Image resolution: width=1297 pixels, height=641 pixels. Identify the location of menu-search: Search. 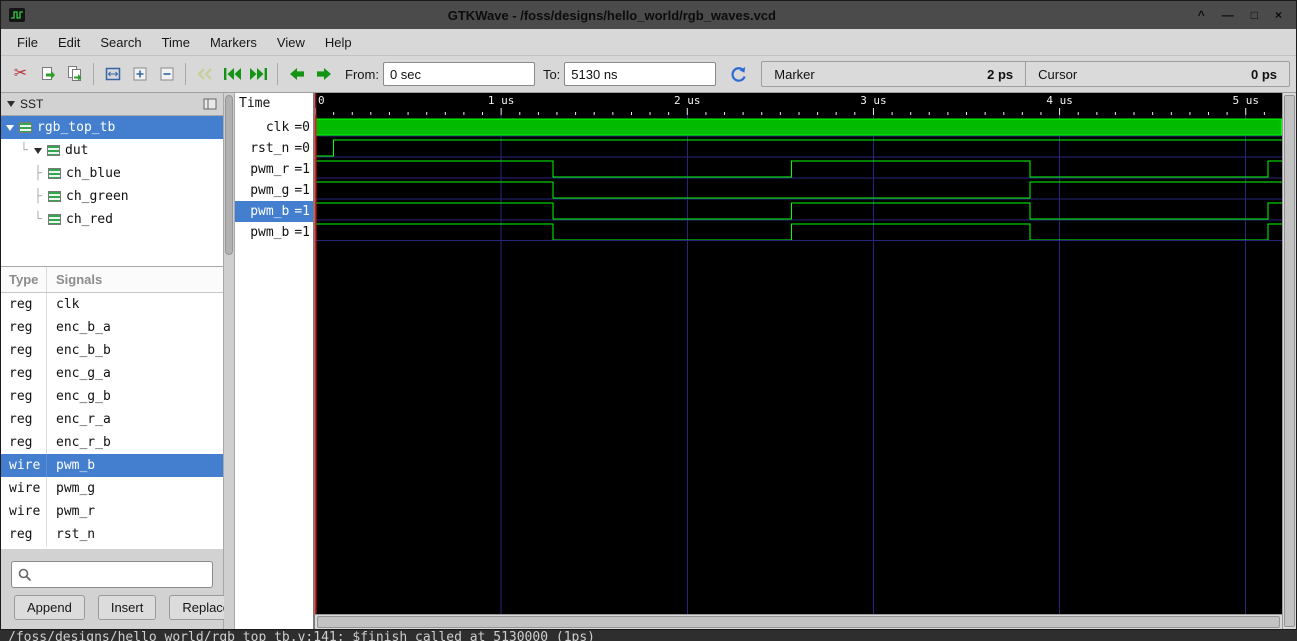
(120, 42).